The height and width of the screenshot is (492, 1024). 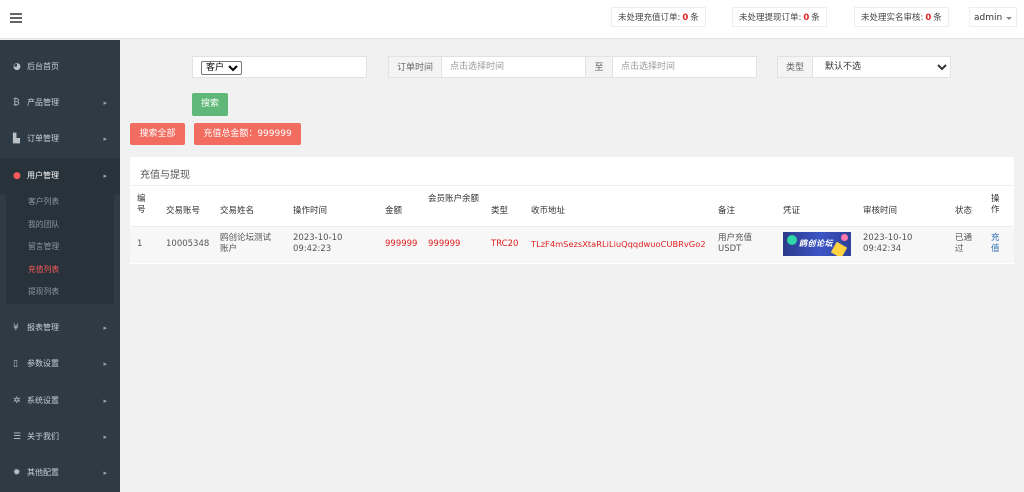 I want to click on column-amount: 金额, so click(x=394, y=211).